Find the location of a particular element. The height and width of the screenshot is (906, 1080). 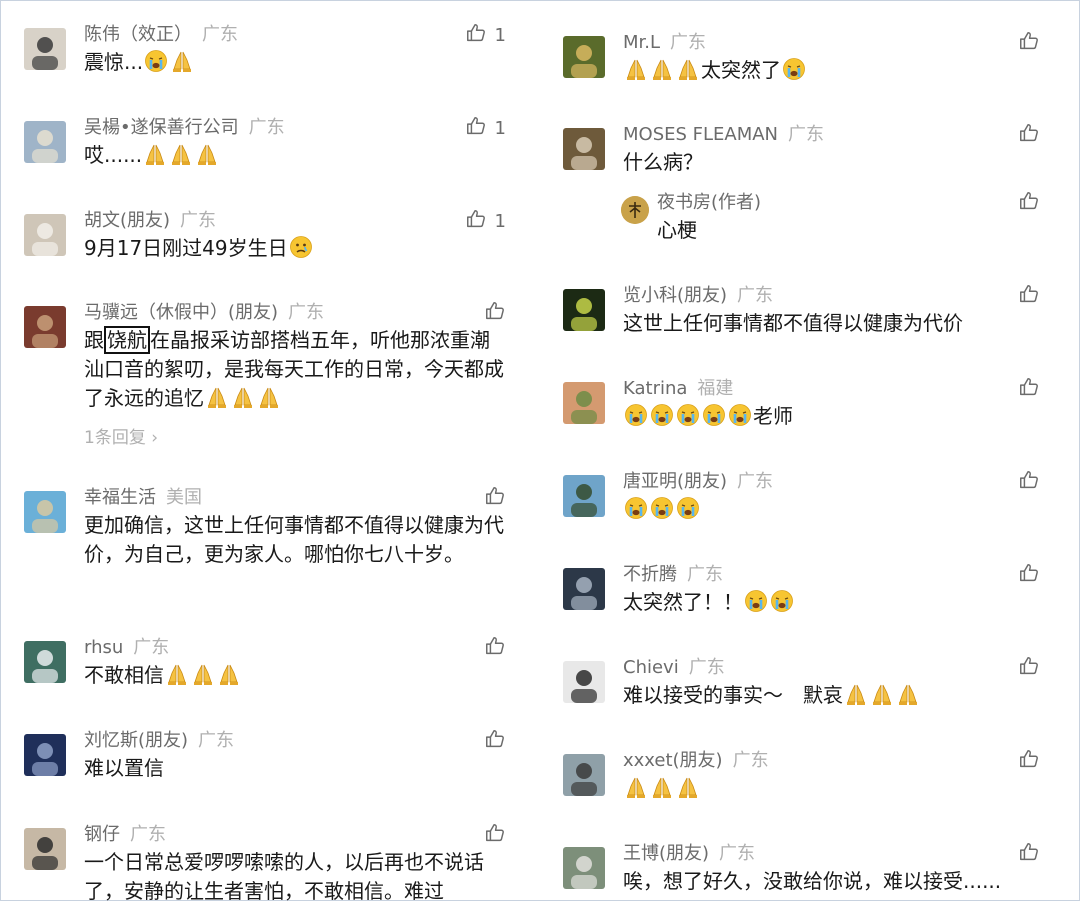

comment-body: 不敢相信 is located at coordinates (124, 675).